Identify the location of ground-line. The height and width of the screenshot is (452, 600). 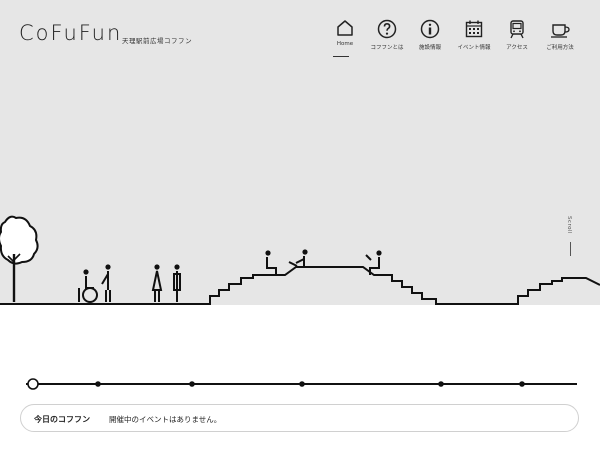
(300, 285).